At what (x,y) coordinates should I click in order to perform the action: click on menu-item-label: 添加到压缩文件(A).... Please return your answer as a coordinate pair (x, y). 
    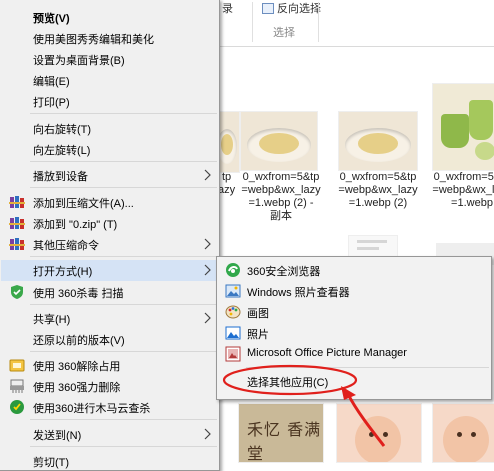
    Looking at the image, I should click on (83, 204).